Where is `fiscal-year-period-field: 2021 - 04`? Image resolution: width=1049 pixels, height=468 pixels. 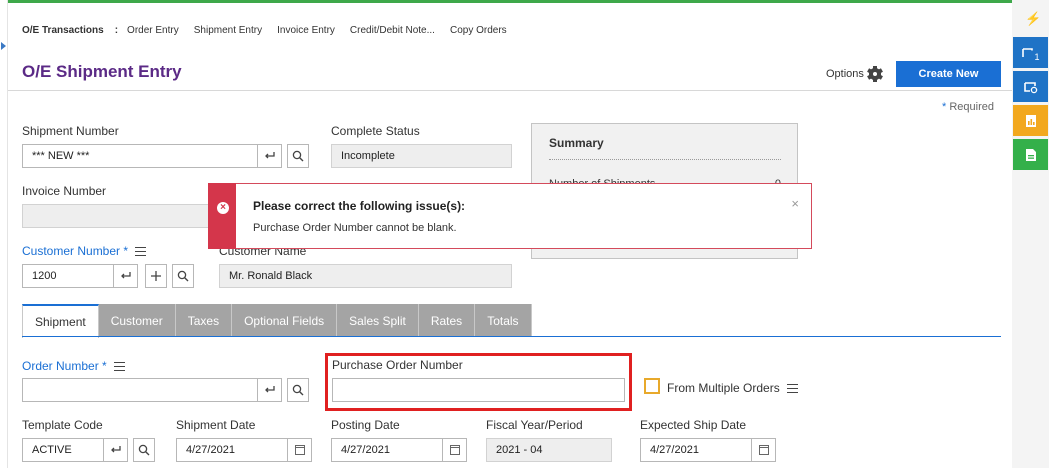 fiscal-year-period-field: 2021 - 04 is located at coordinates (549, 450).